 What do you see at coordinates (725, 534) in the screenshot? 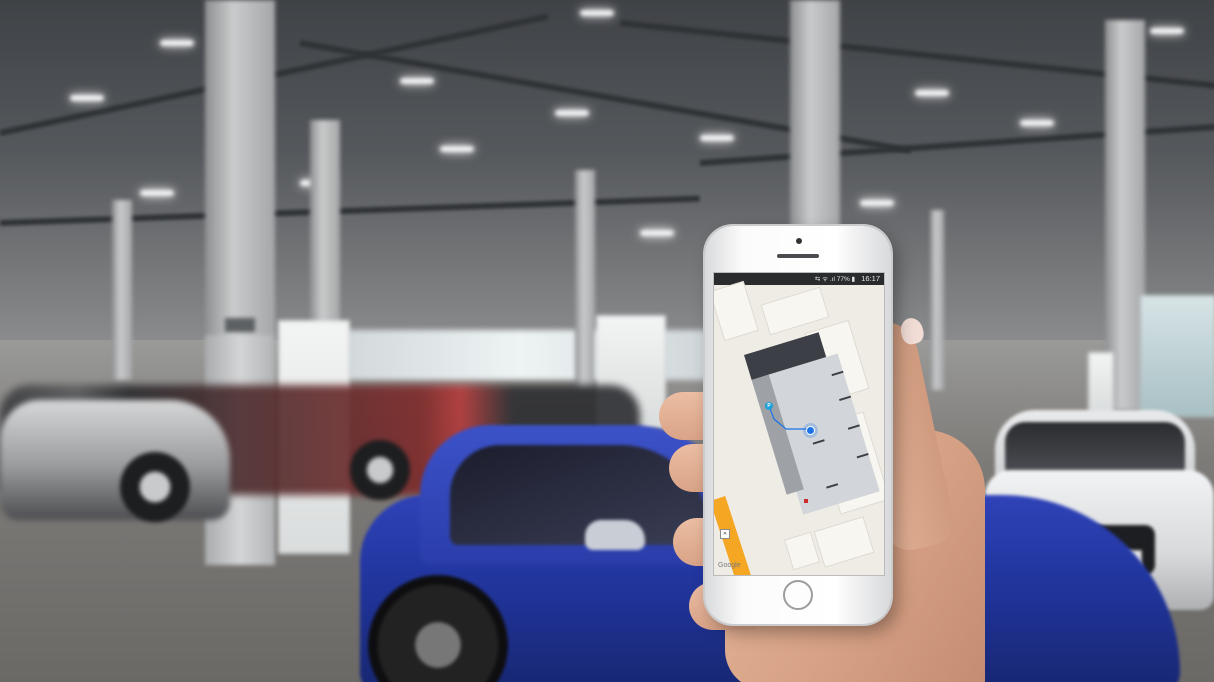
I see `road-sign-icon: ✕` at bounding box center [725, 534].